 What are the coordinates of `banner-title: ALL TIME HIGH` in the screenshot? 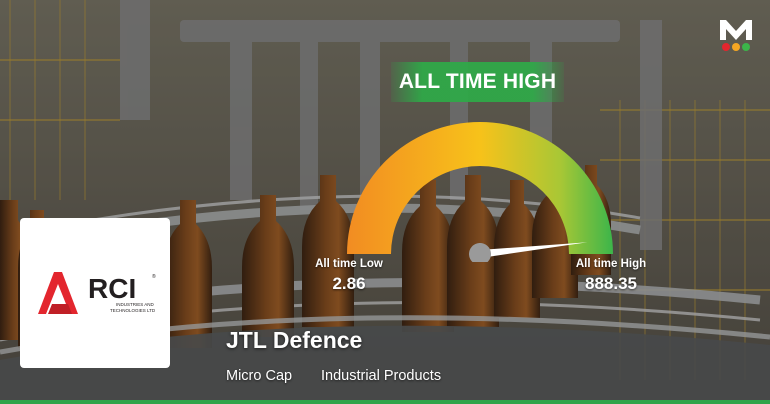 It's located at (477, 81).